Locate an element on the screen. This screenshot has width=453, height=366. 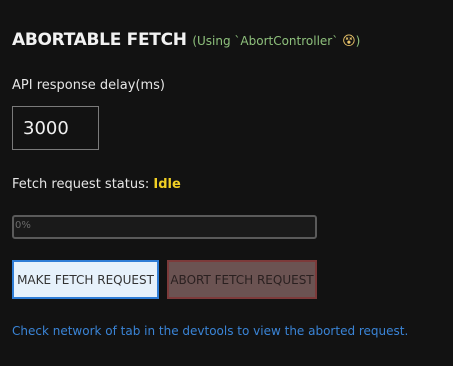
abort-fetch-request-button: ABORT FETCH REQUEST is located at coordinates (242, 279).